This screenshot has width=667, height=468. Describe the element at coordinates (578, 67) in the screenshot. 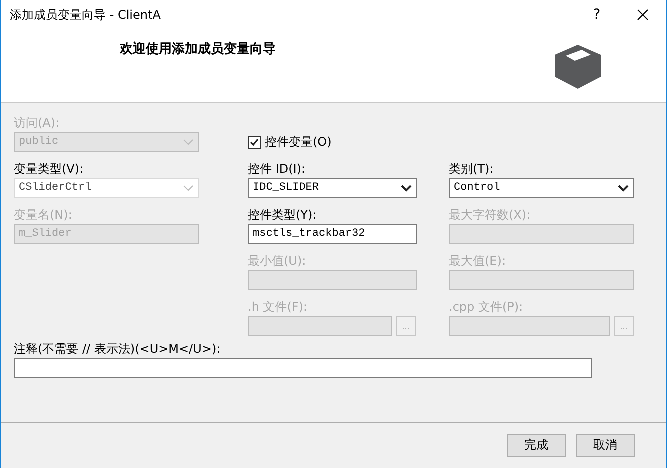

I see `box-icon` at that location.